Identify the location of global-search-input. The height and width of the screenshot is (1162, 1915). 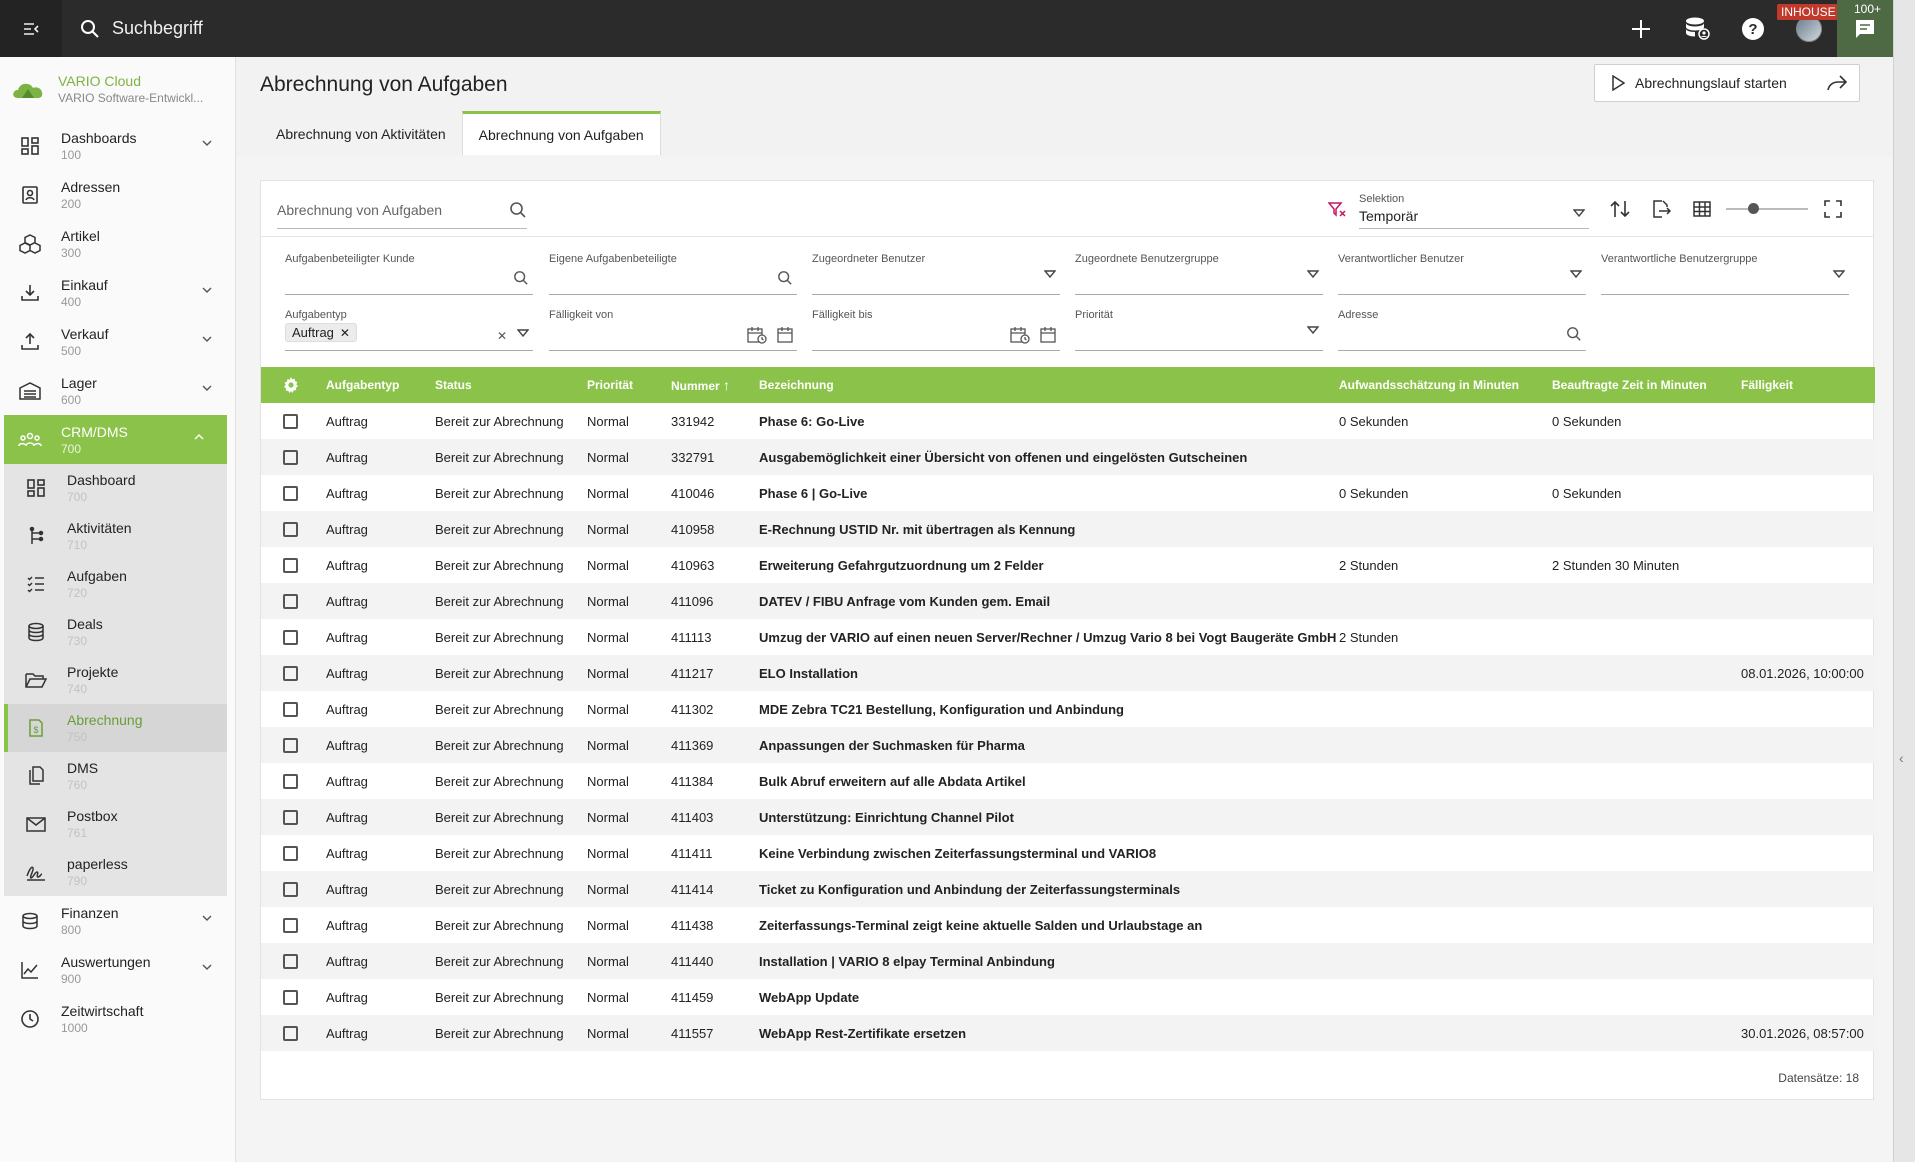
(312, 28).